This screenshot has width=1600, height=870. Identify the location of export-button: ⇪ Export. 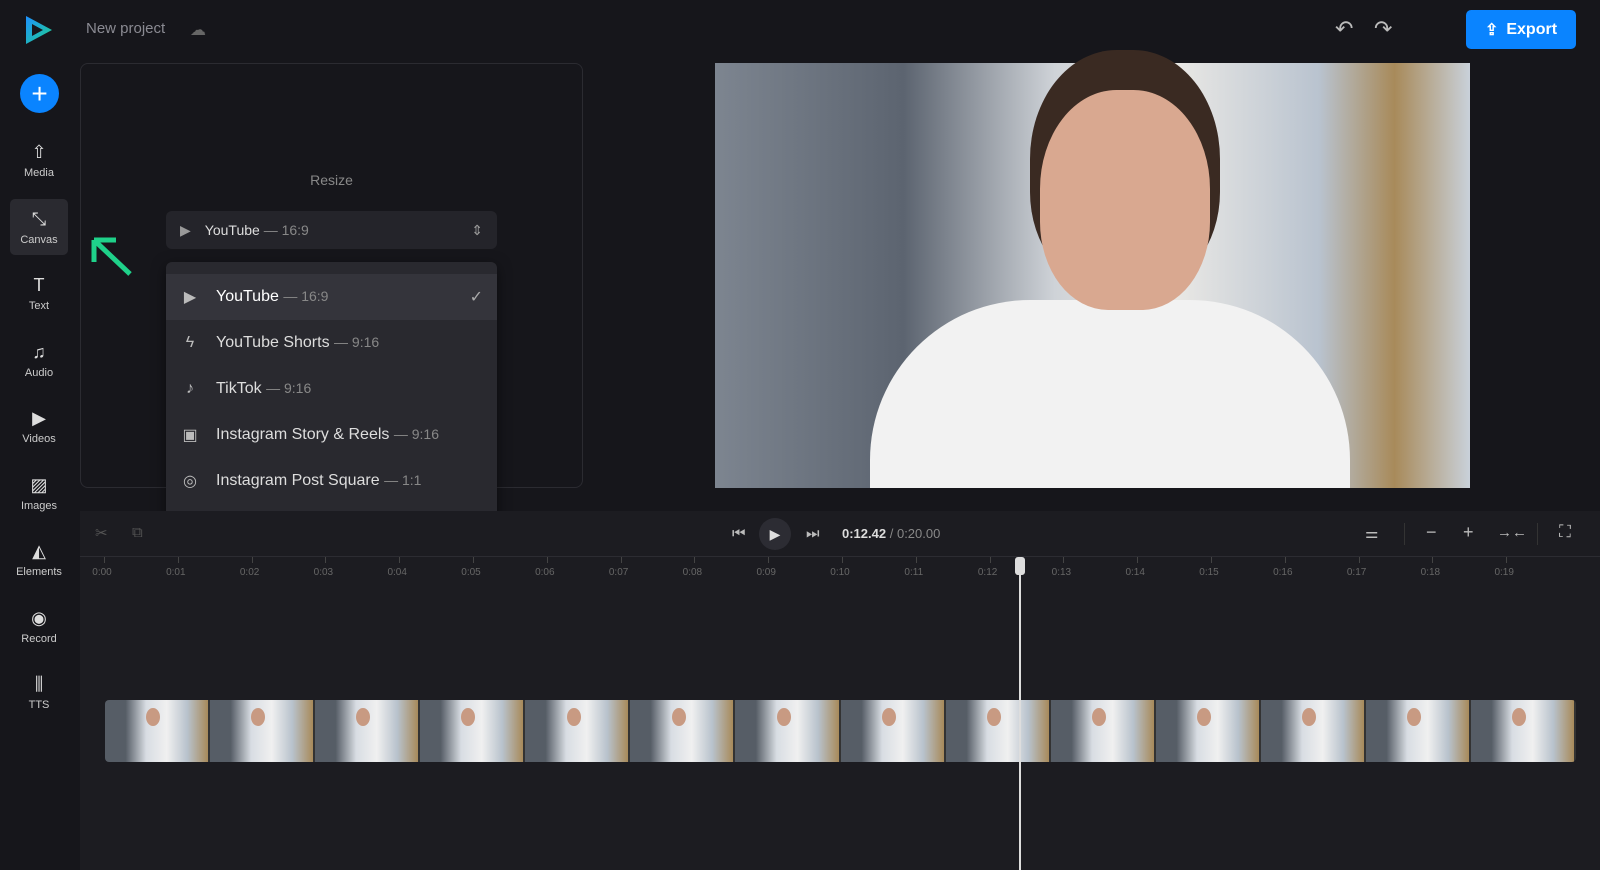
(1521, 29).